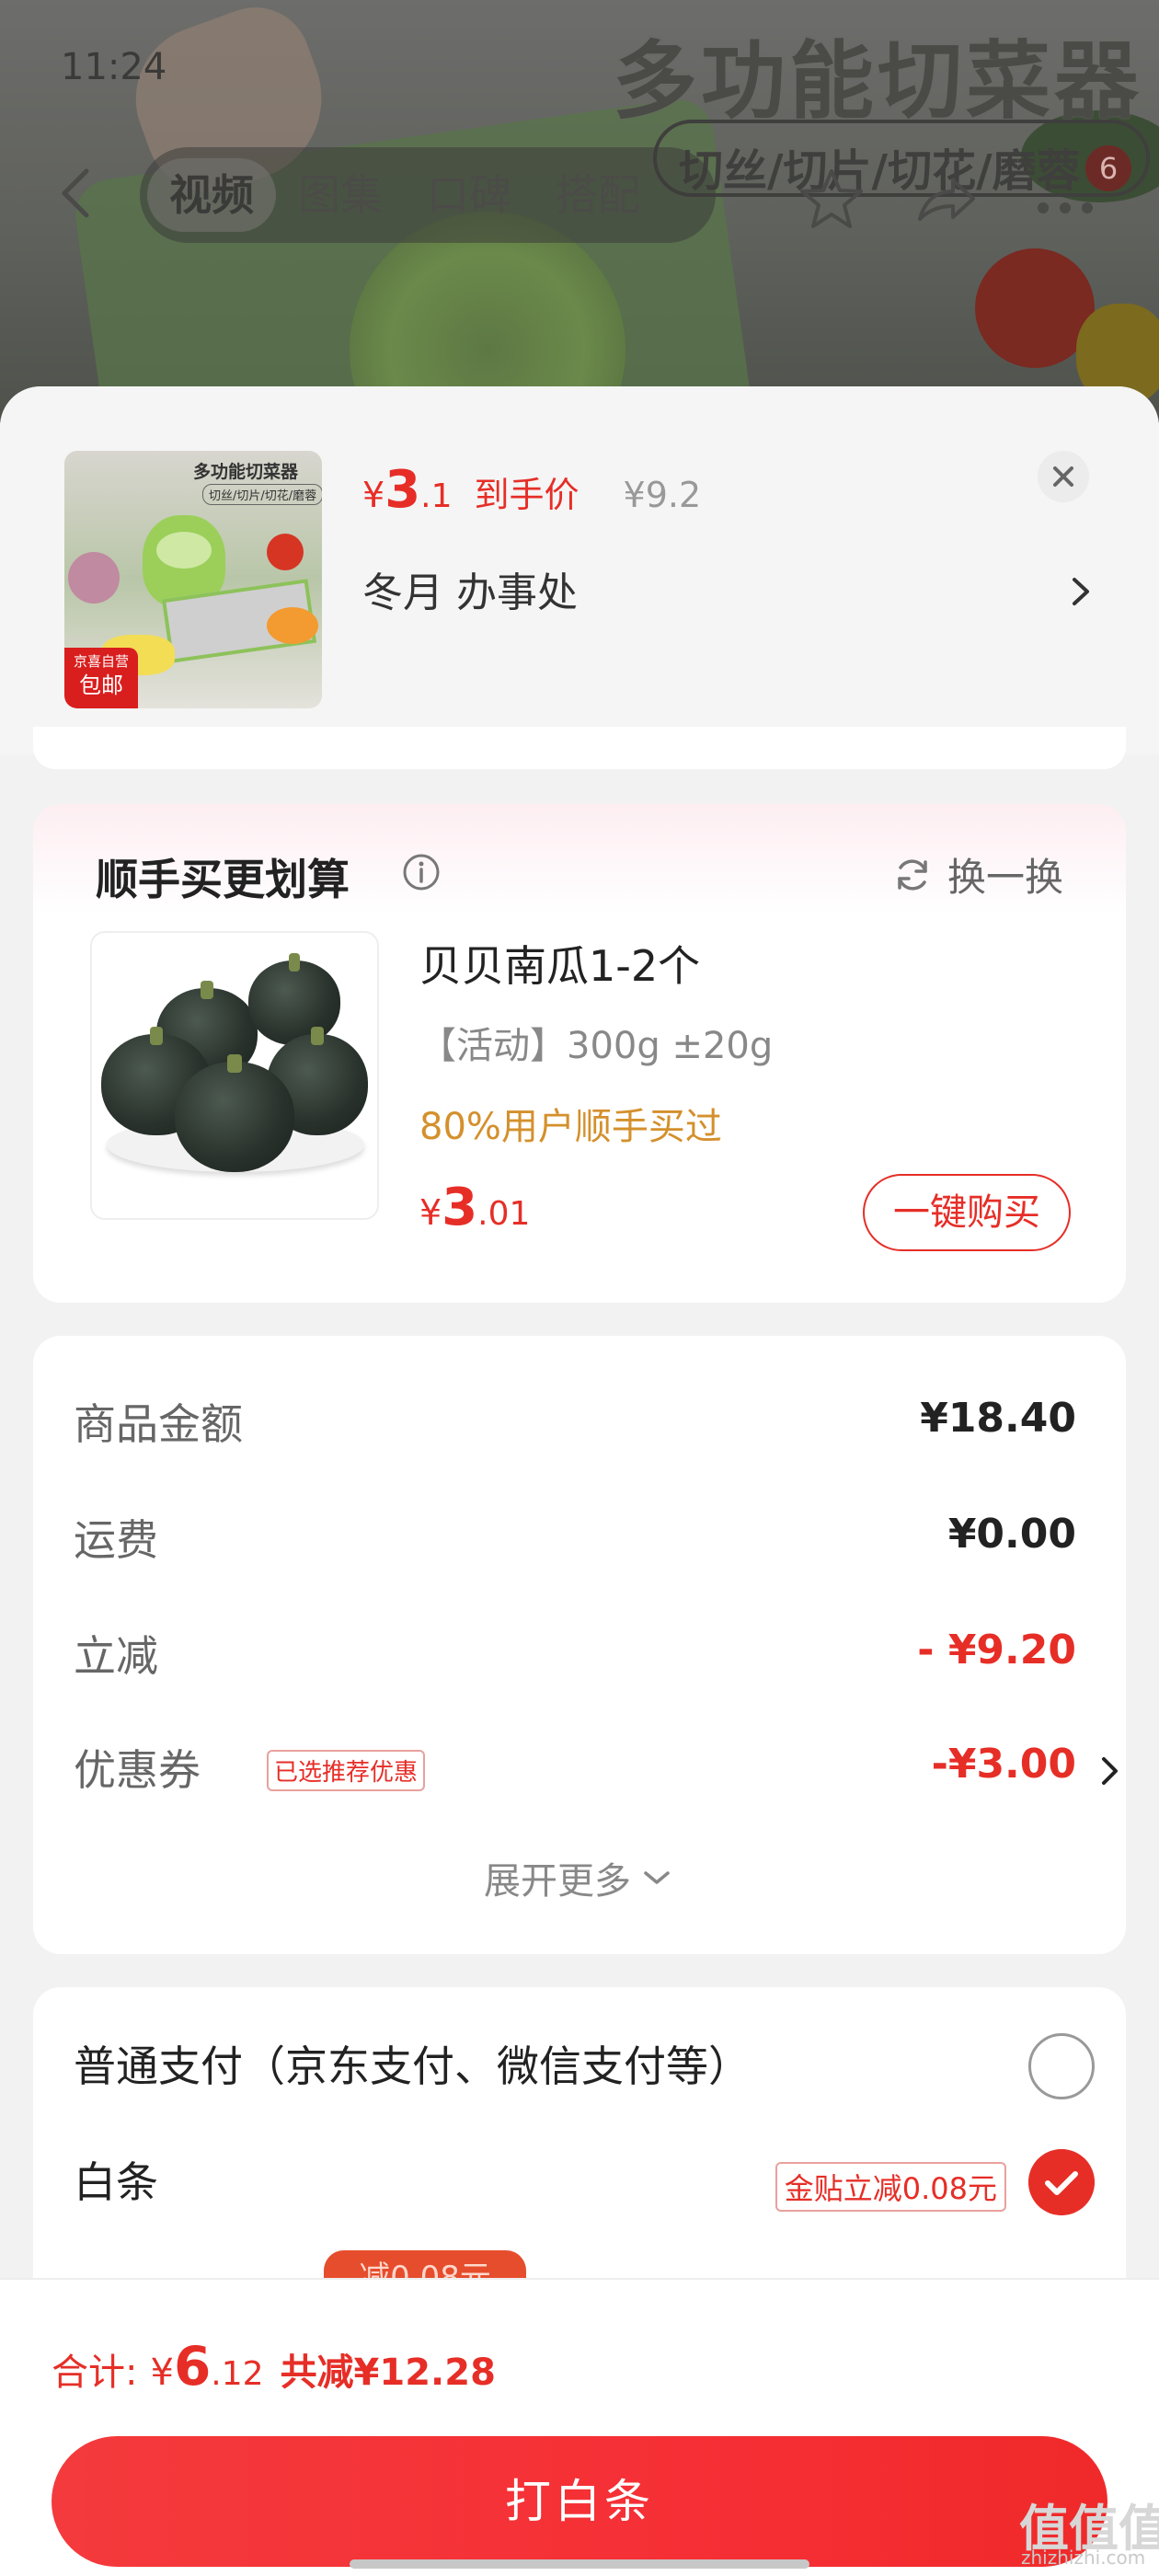 The width and height of the screenshot is (1159, 2576). Describe the element at coordinates (346, 1770) in the screenshot. I see `coupon-tag: 已选推荐优惠` at that location.